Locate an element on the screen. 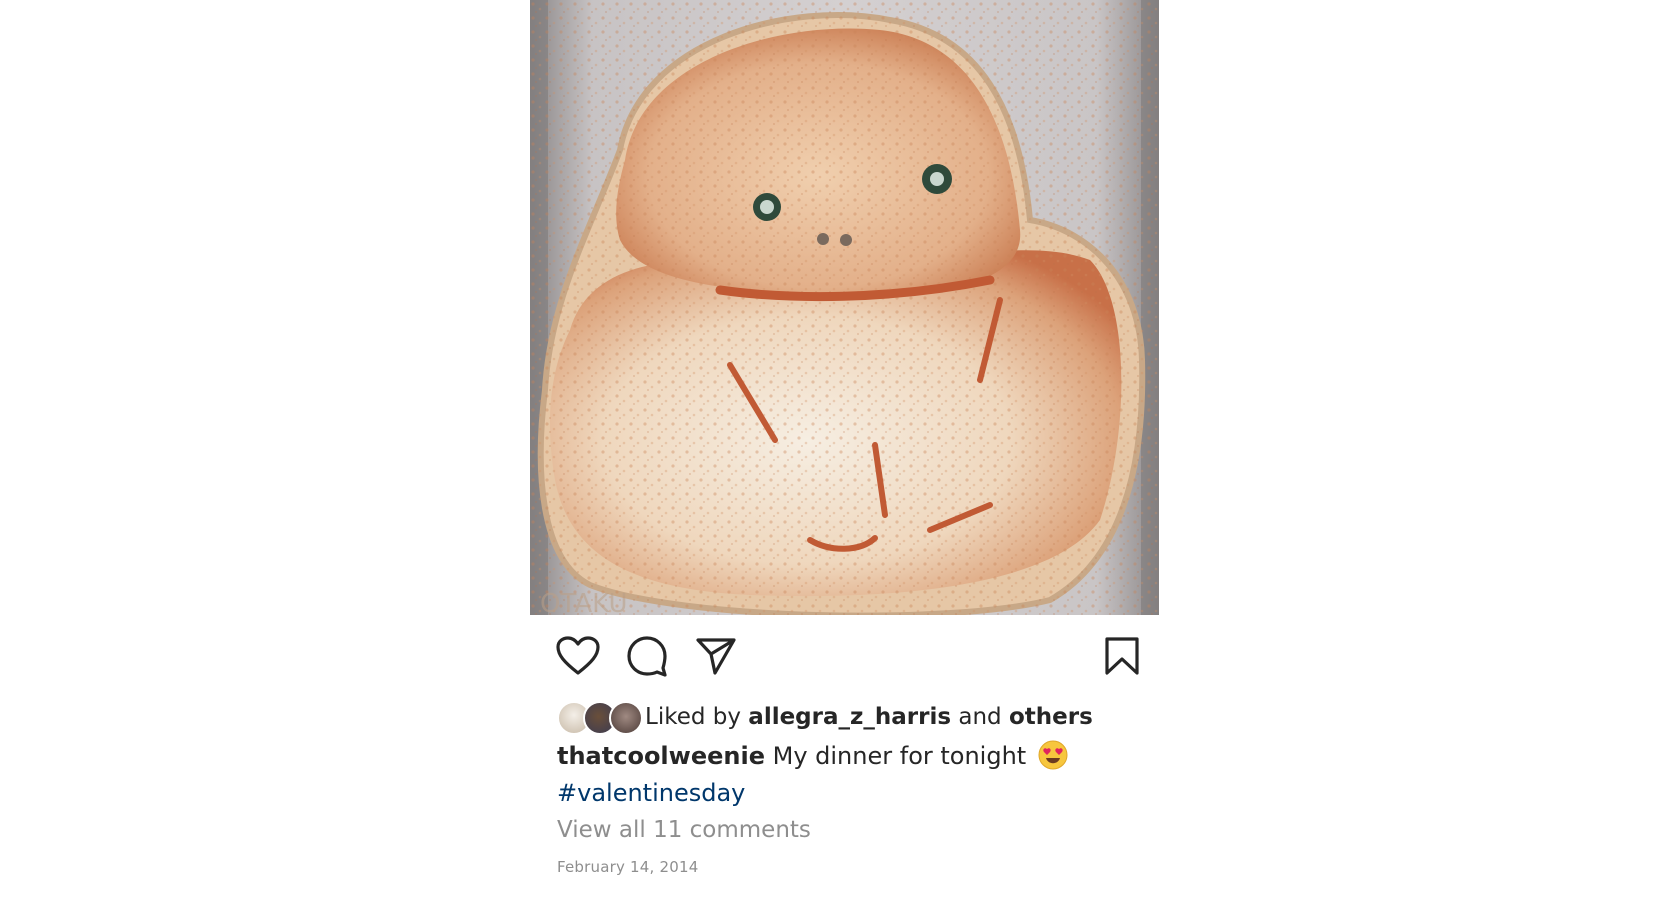  likes-summary: Liked by allegra_z_harris and others is located at coordinates (825, 717).